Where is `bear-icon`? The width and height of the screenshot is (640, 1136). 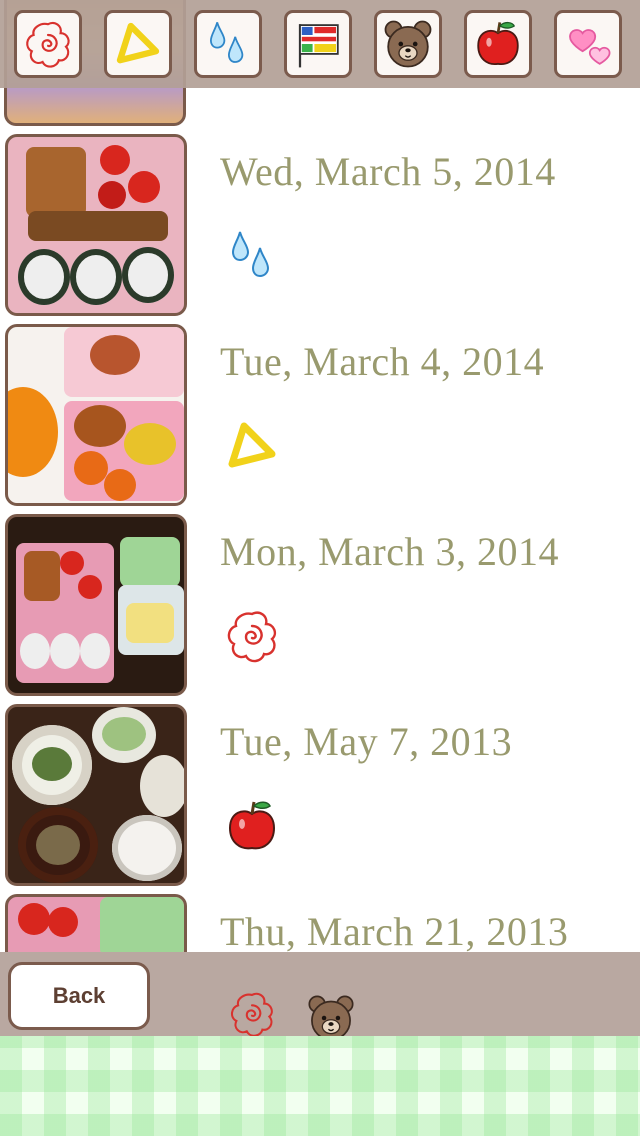 bear-icon is located at coordinates (408, 44).